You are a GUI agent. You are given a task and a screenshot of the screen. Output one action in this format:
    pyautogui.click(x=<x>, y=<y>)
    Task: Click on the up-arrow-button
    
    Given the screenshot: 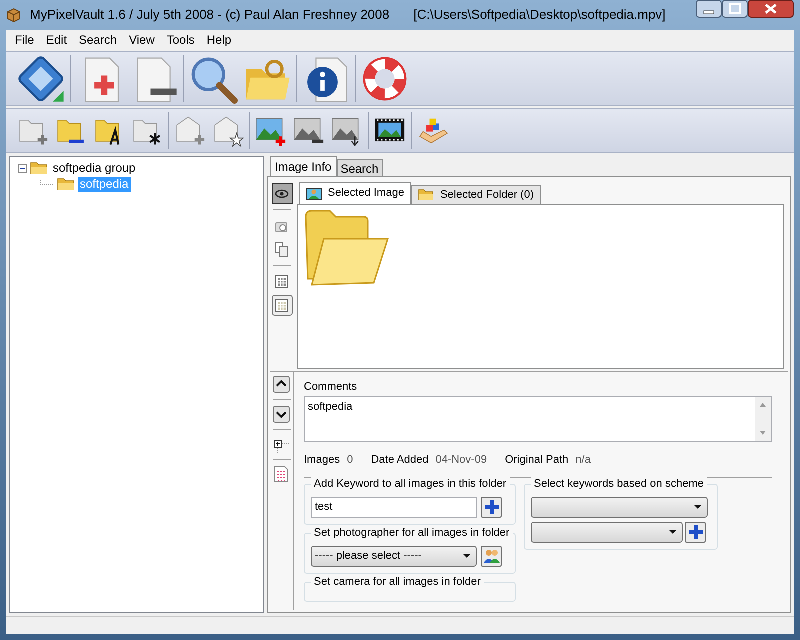 What is the action you would take?
    pyautogui.click(x=281, y=384)
    